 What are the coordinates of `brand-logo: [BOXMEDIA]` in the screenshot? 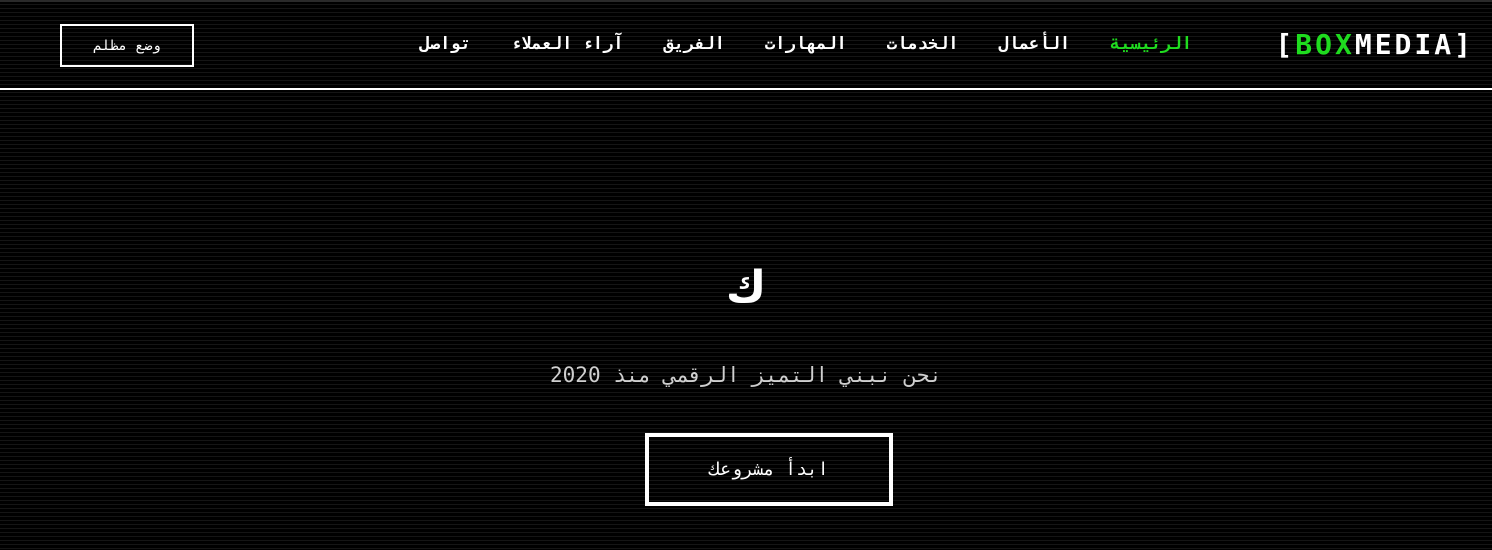 It's located at (1374, 45).